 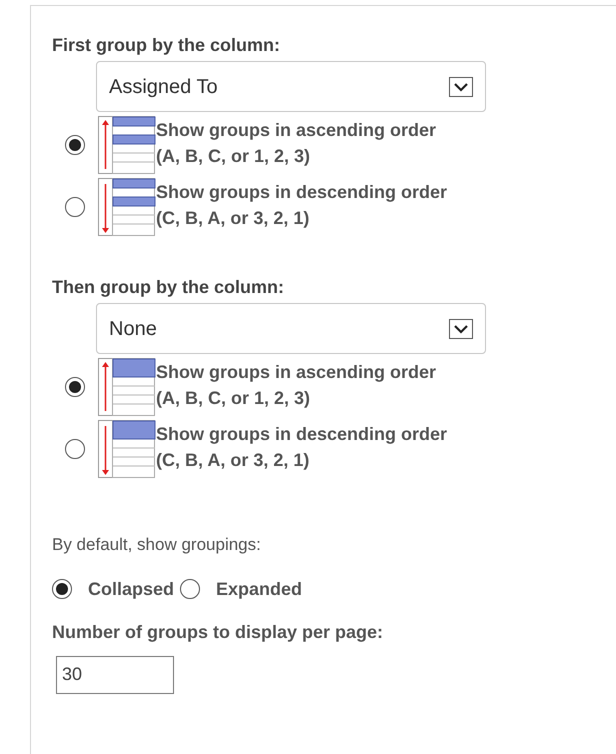 I want to click on grouping-option-label: Collapsed, so click(x=131, y=589).